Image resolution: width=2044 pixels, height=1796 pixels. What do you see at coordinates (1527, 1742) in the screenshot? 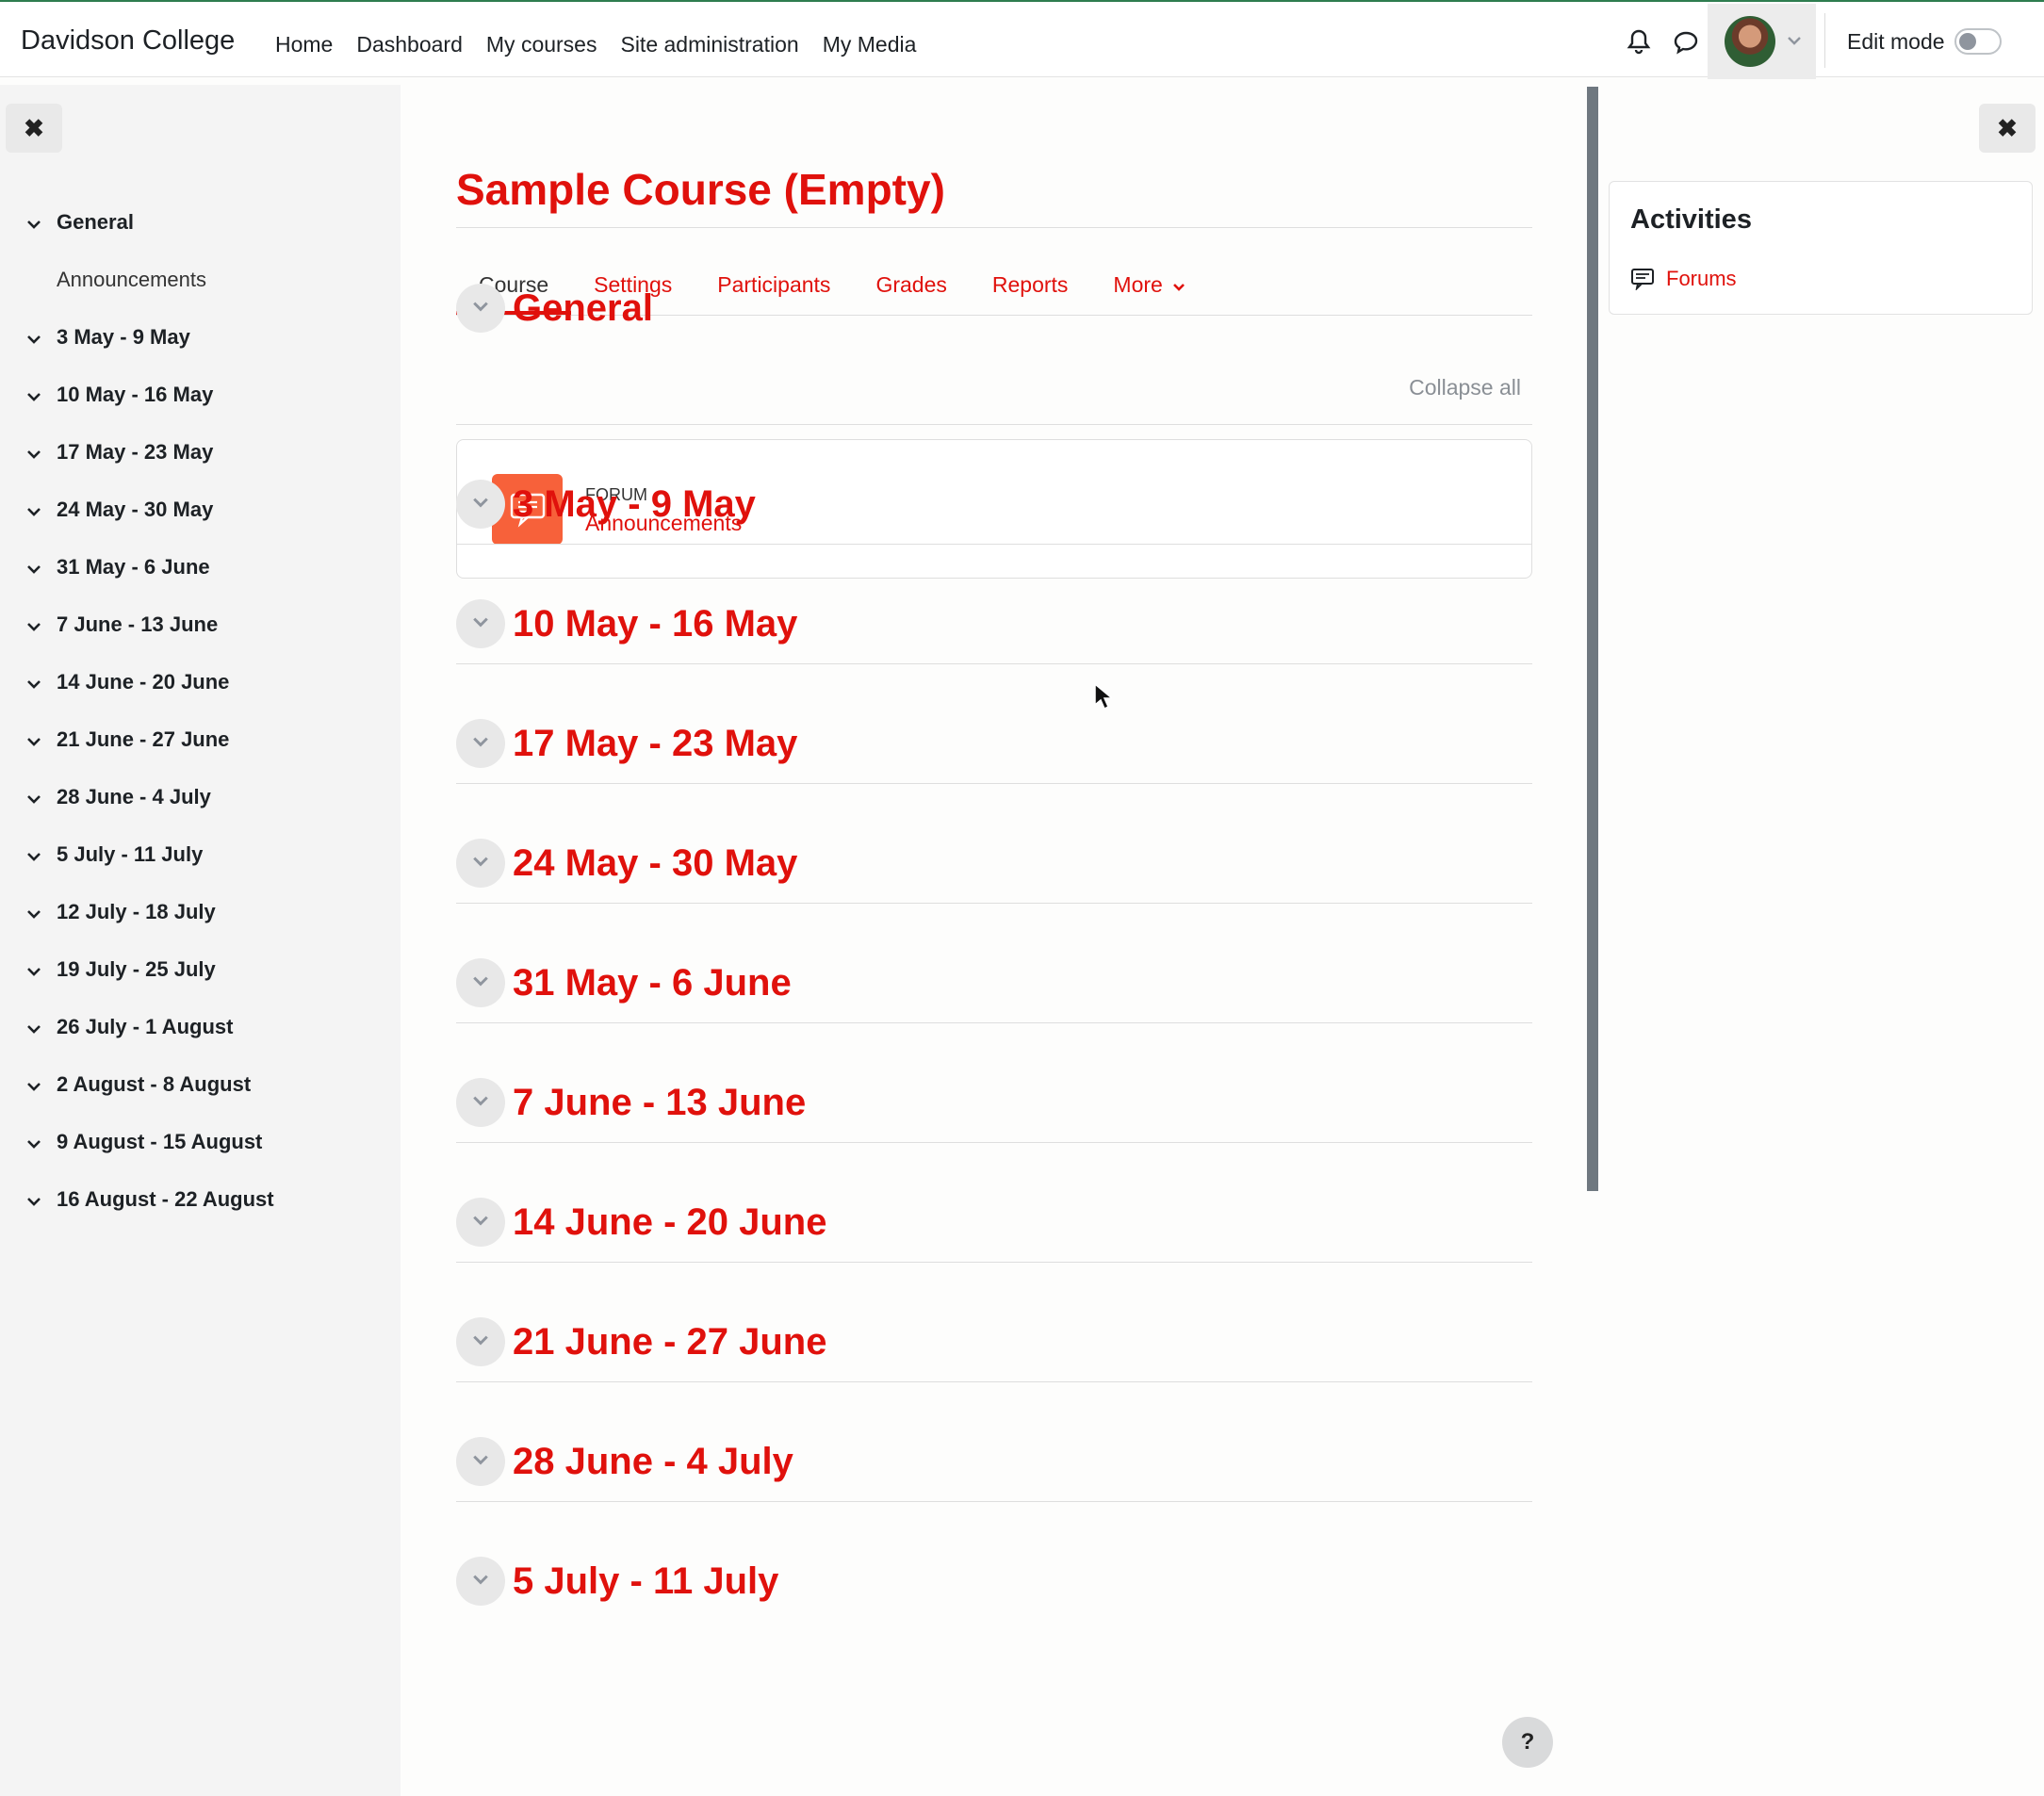
I see `help-button: ?` at bounding box center [1527, 1742].